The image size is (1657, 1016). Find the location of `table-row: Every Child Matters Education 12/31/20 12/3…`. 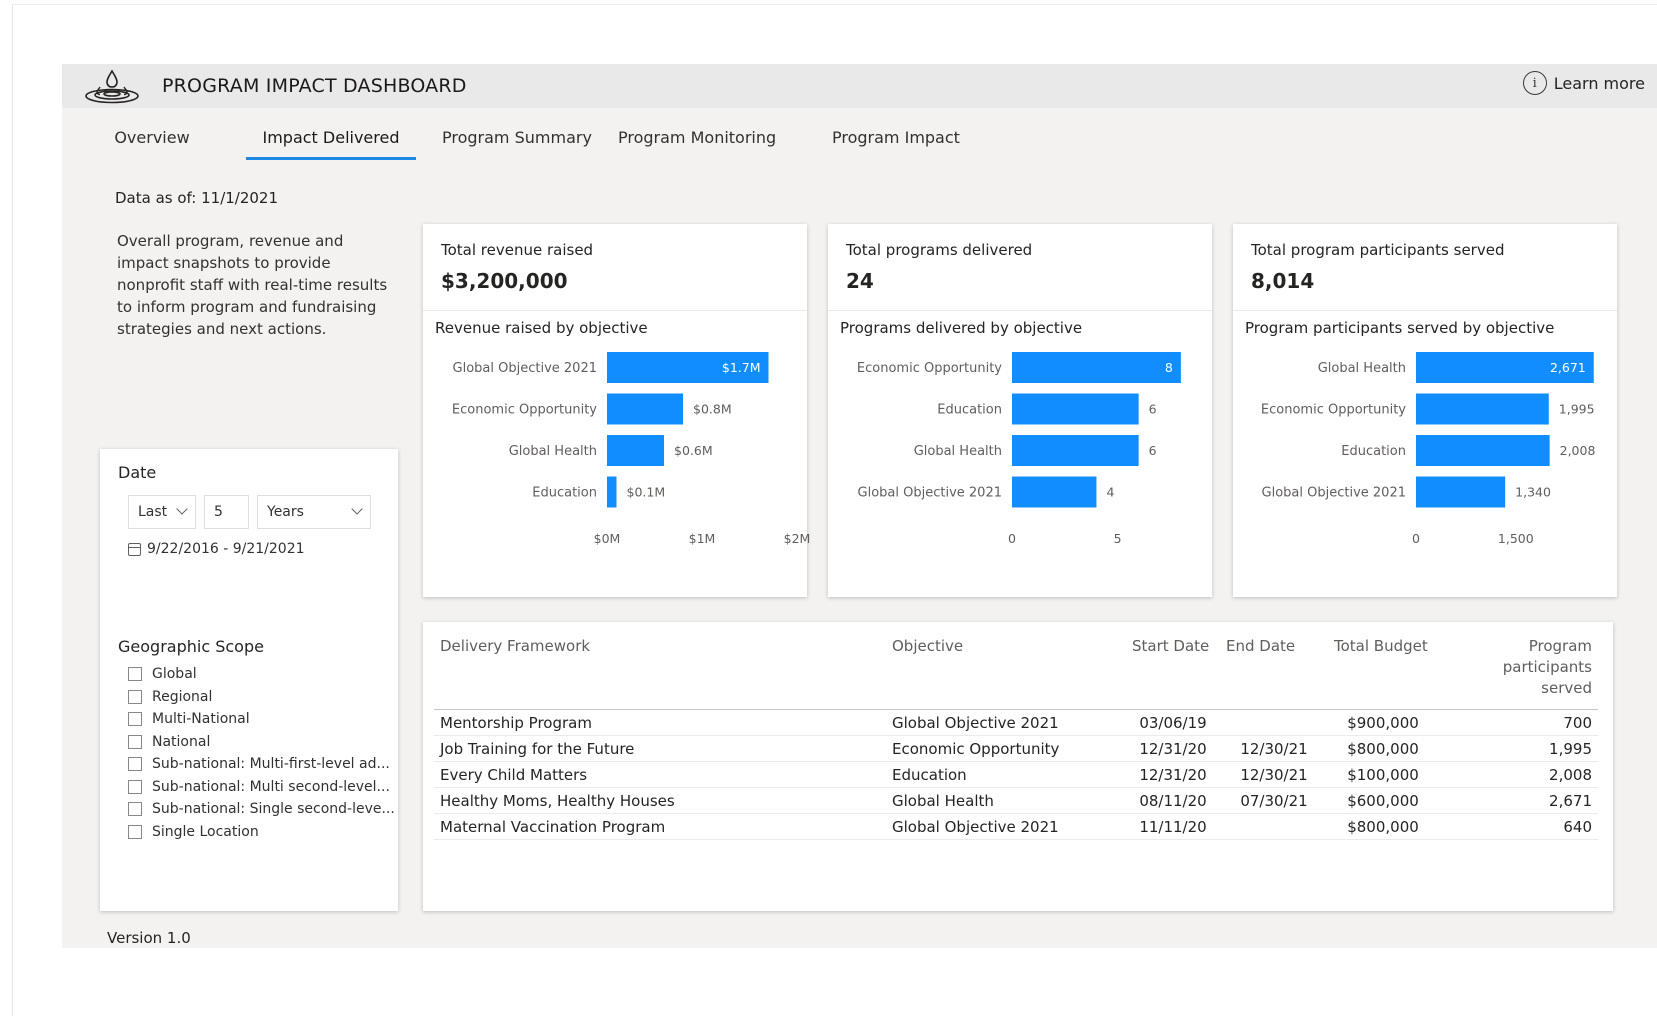

table-row: Every Child Matters Education 12/31/20 12/3… is located at coordinates (1016, 774).